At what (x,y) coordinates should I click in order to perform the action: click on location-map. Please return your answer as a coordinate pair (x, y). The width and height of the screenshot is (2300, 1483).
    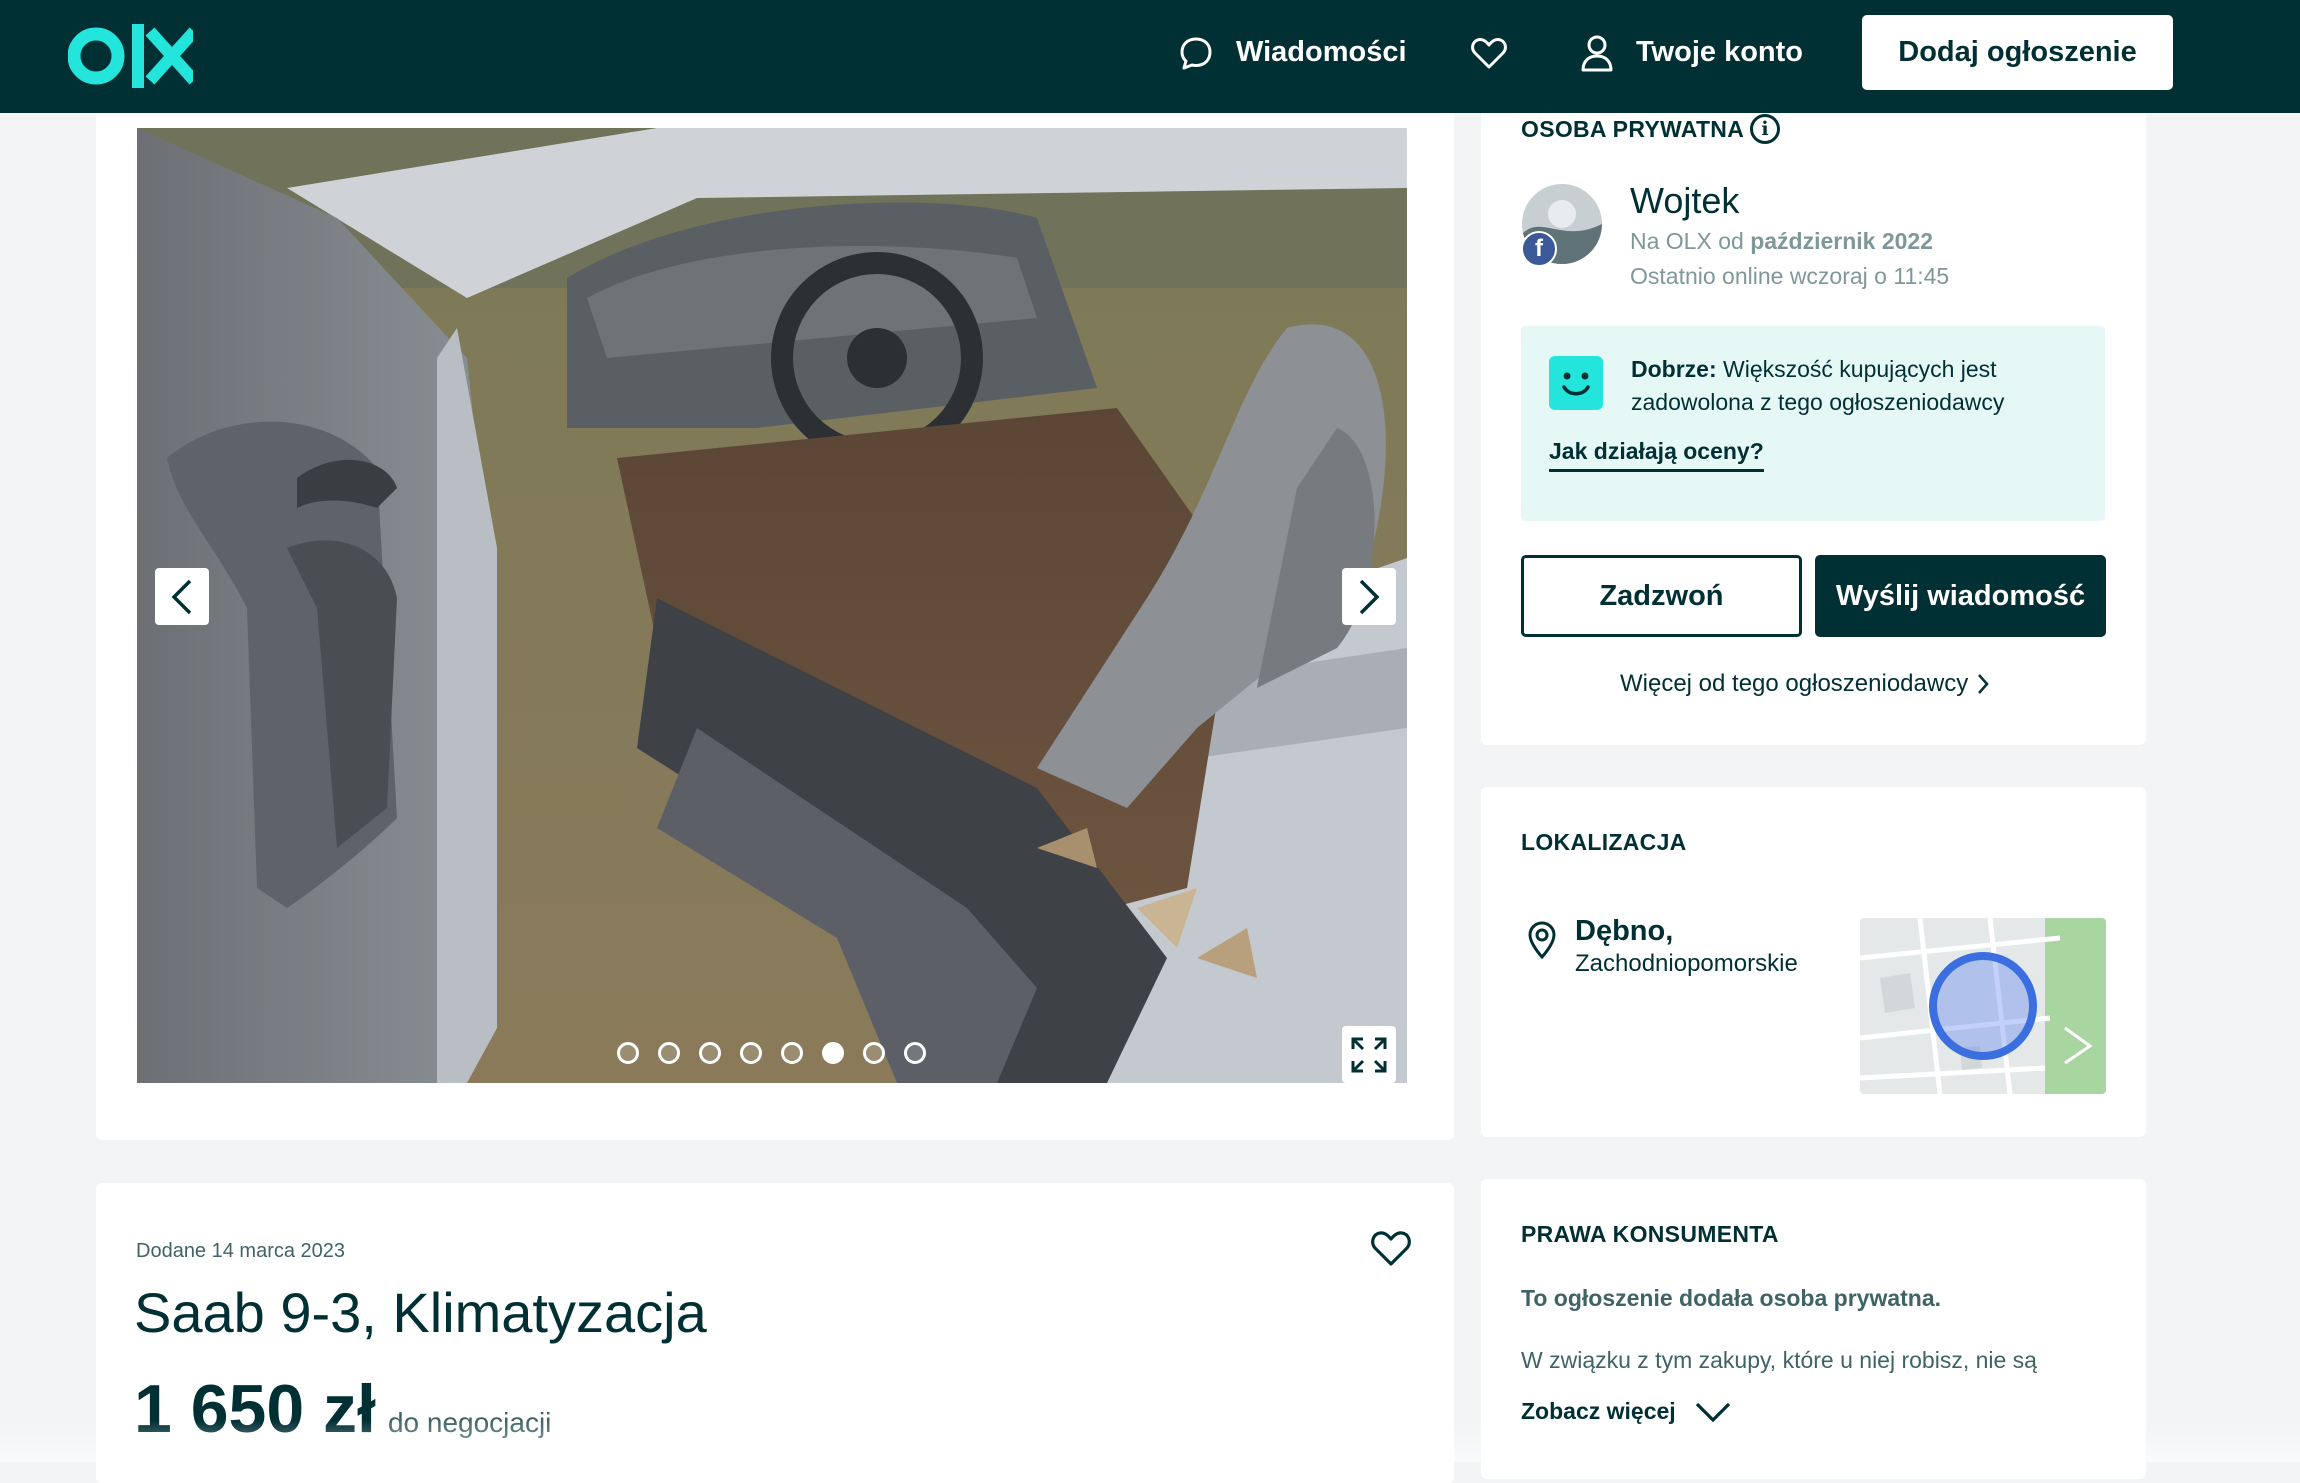
    Looking at the image, I should click on (1983, 1006).